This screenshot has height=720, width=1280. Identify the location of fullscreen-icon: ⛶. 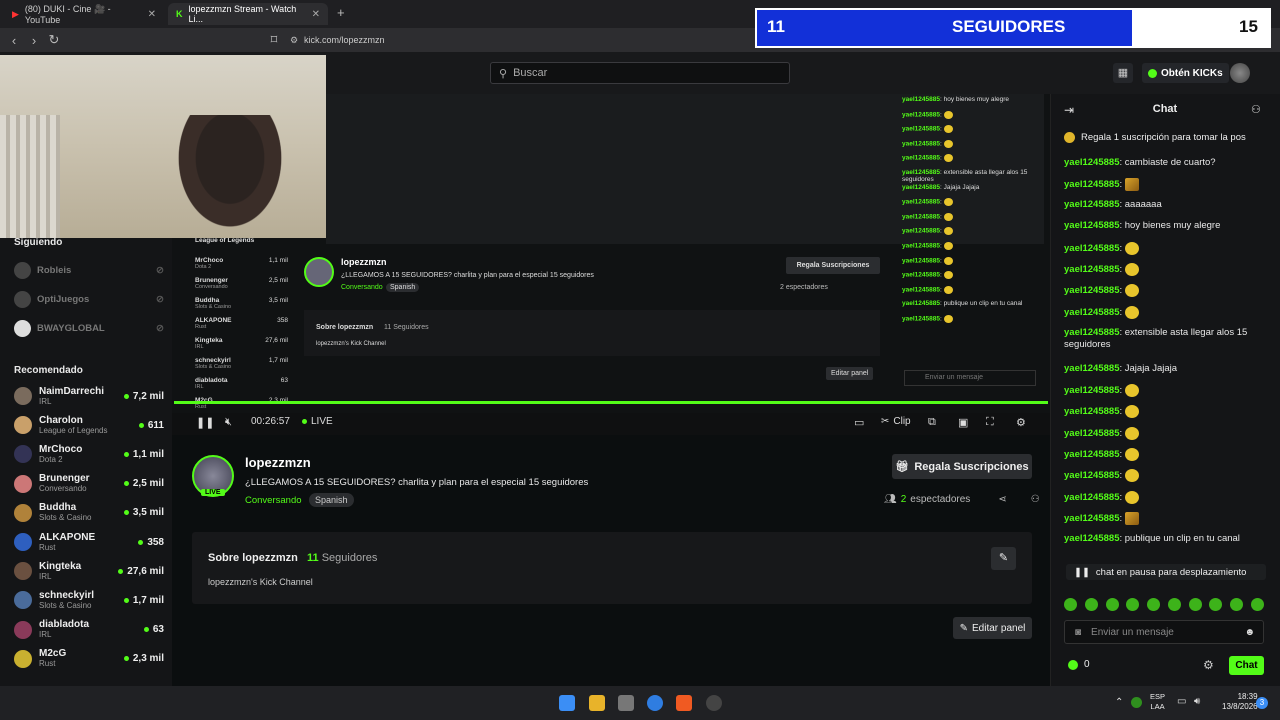
(990, 422).